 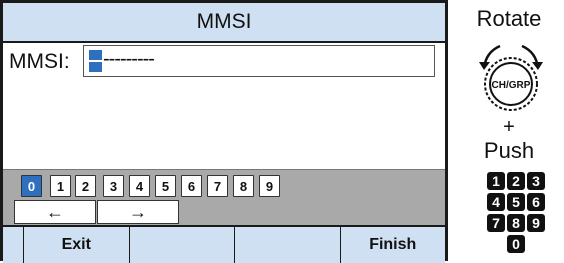 I want to click on digit-key-0: 0, so click(x=516, y=244).